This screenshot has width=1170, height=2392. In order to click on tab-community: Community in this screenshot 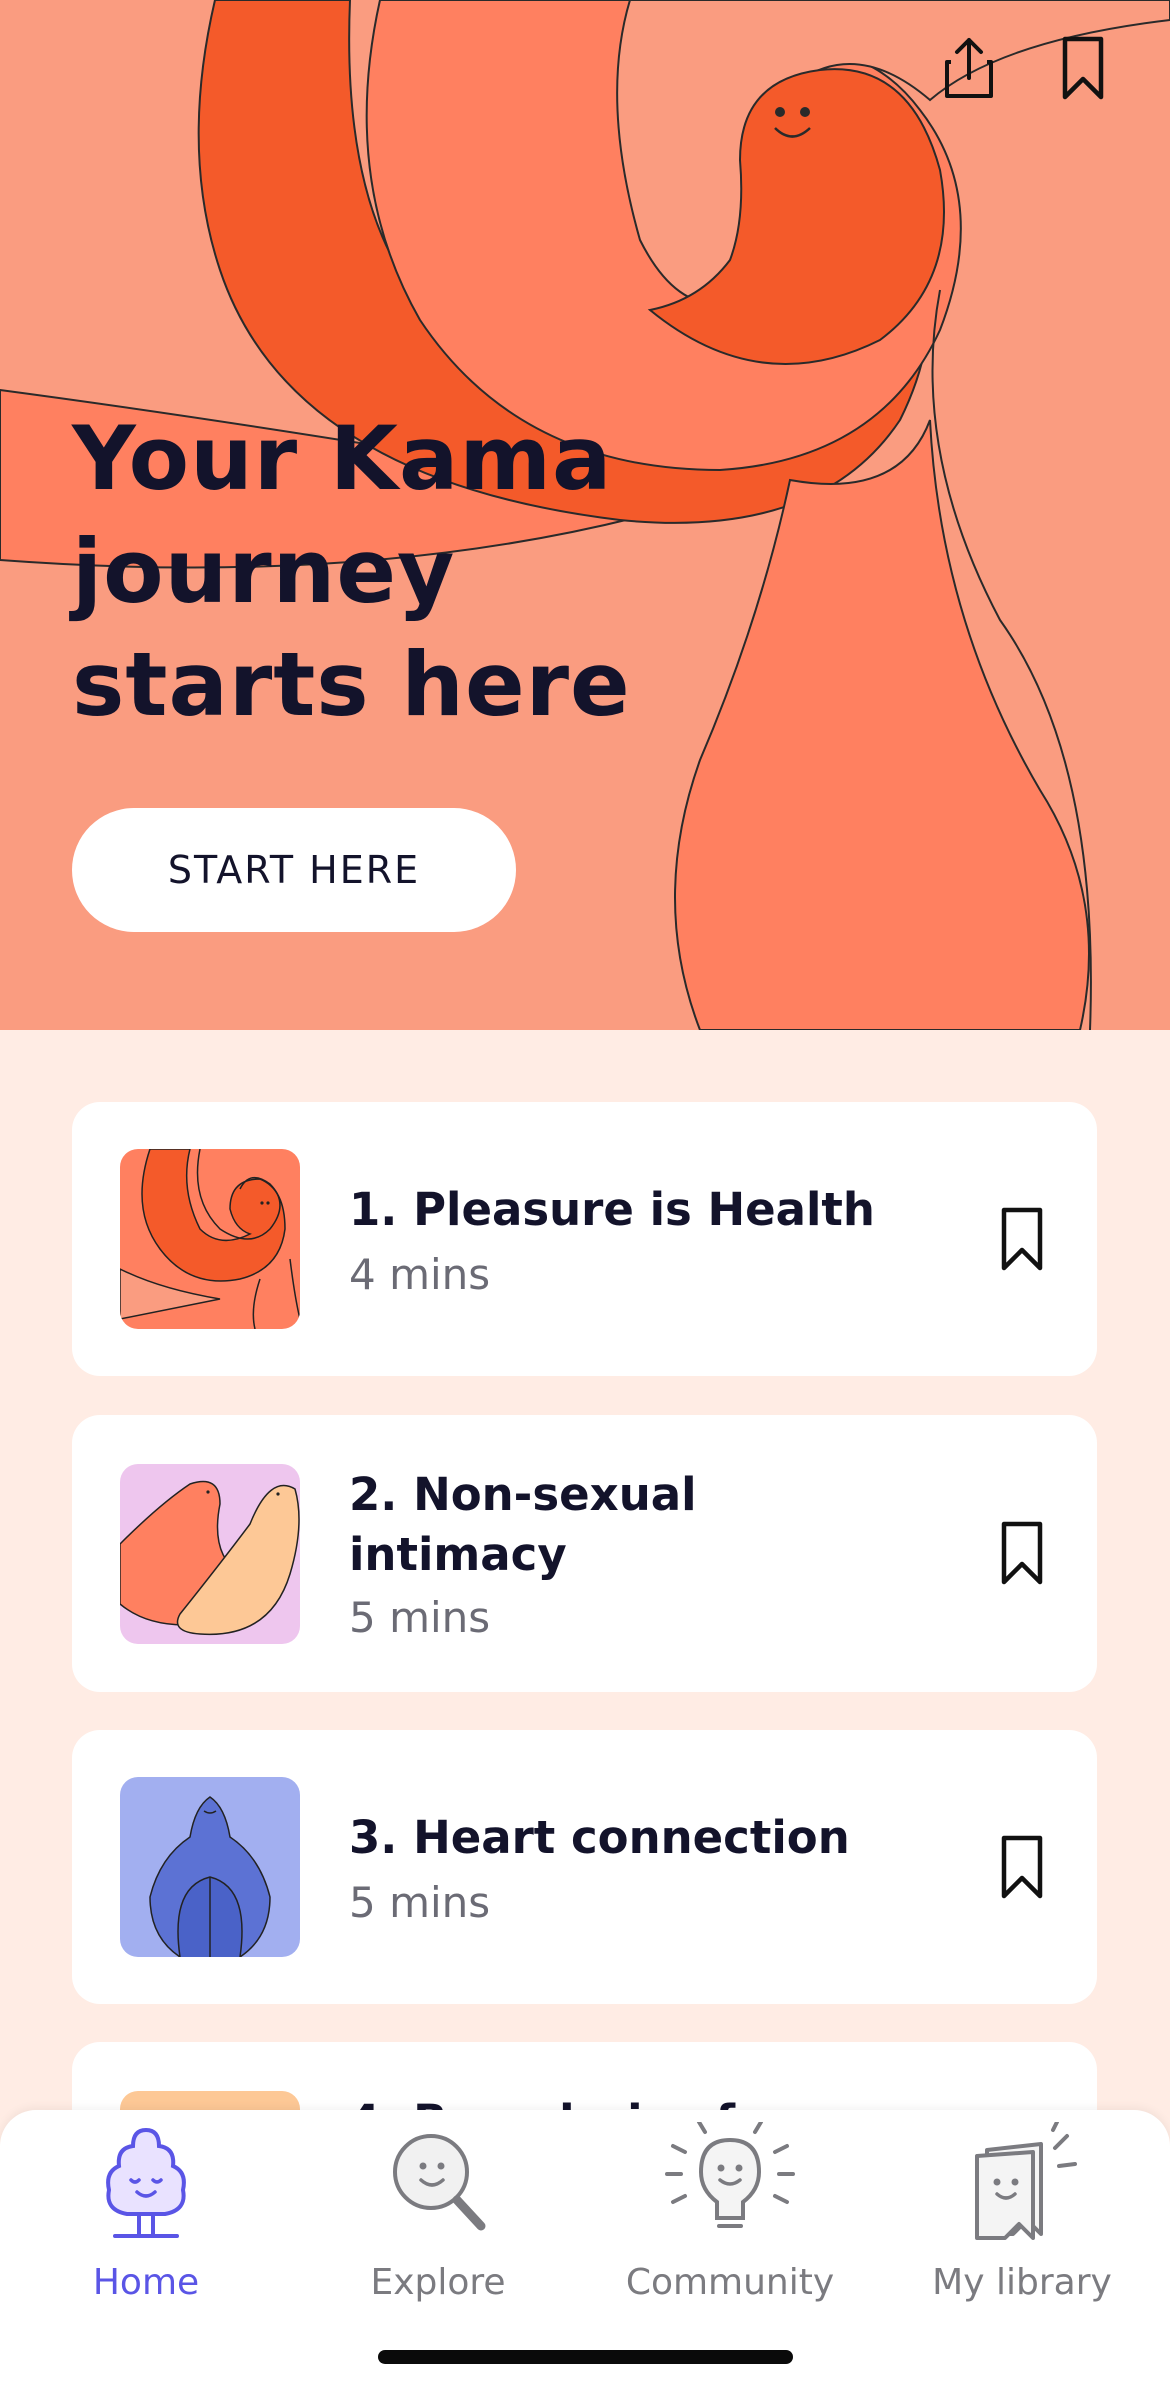, I will do `click(730, 2210)`.